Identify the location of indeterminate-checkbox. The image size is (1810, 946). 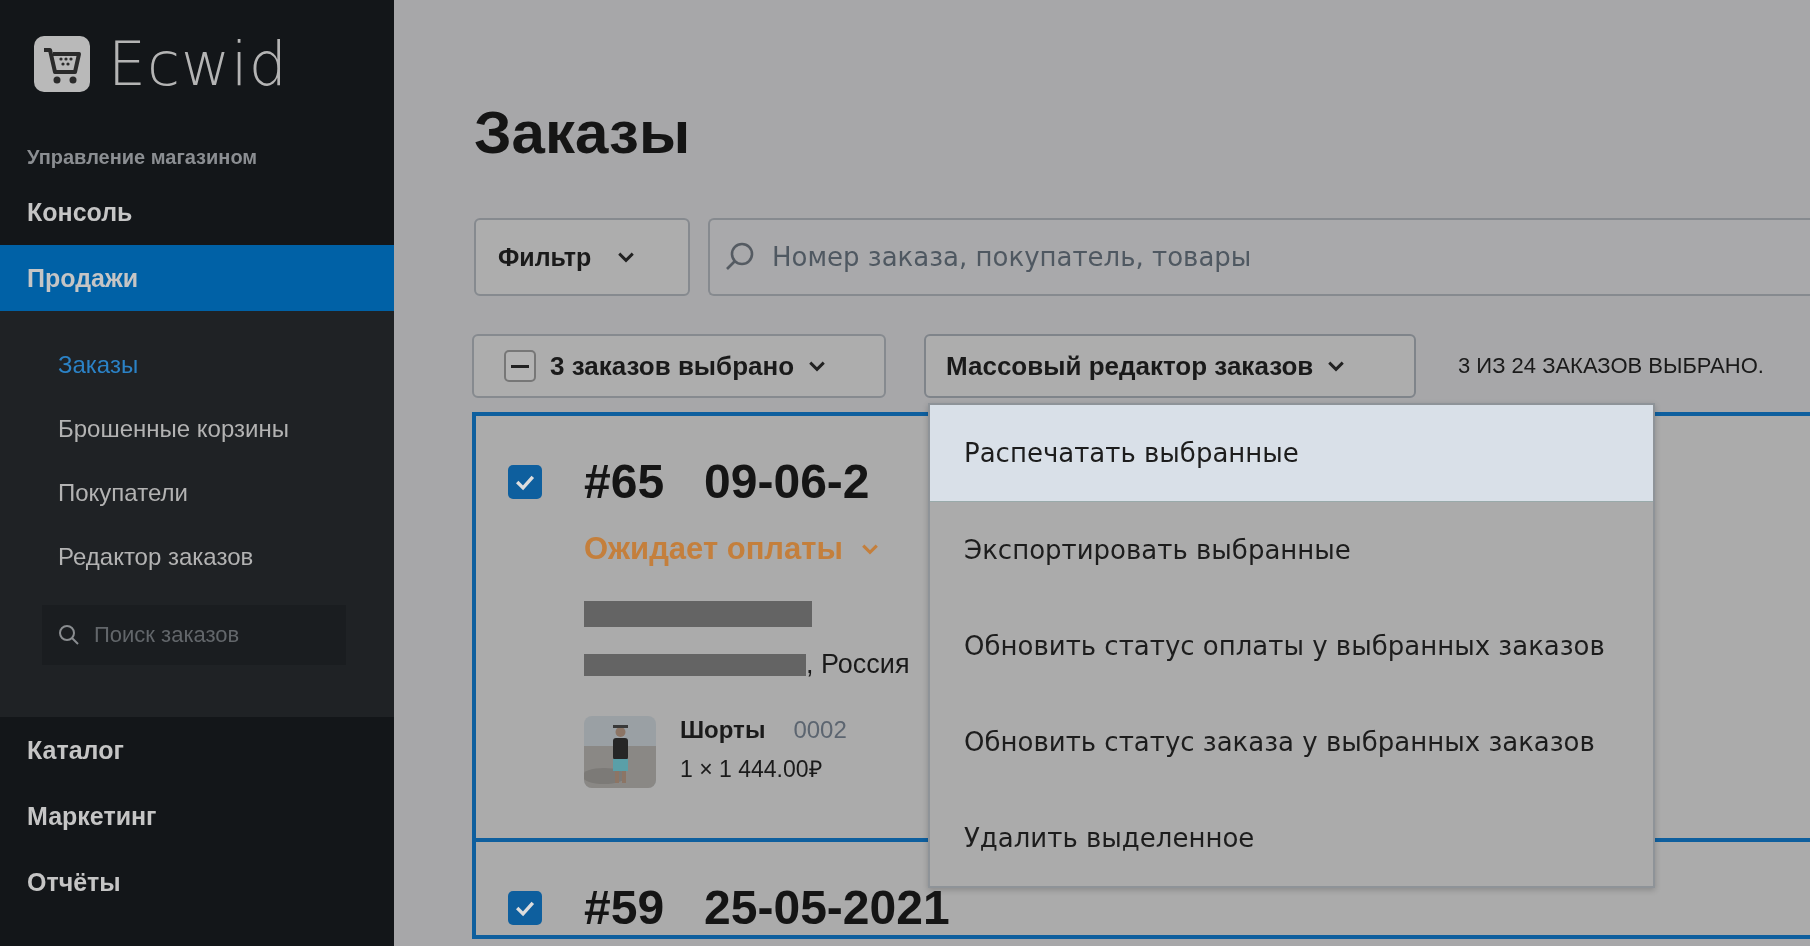
(520, 366).